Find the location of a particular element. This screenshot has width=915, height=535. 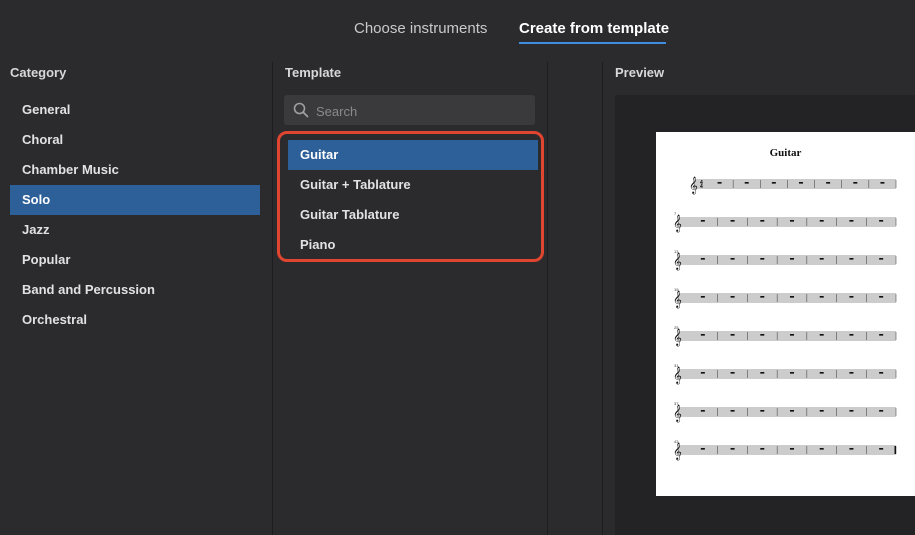

column-divider-area is located at coordinates (575, 298).